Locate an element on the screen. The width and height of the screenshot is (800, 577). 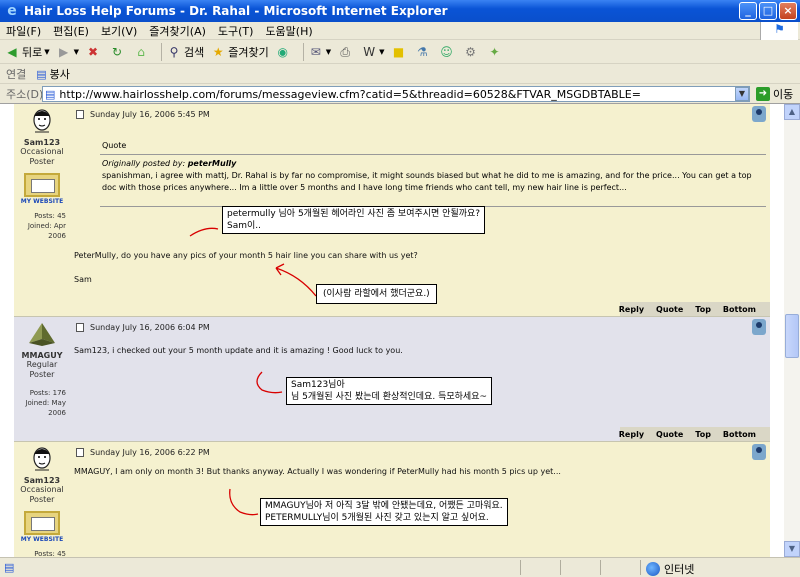
mail-icon: ✉ is located at coordinates (315, 51).